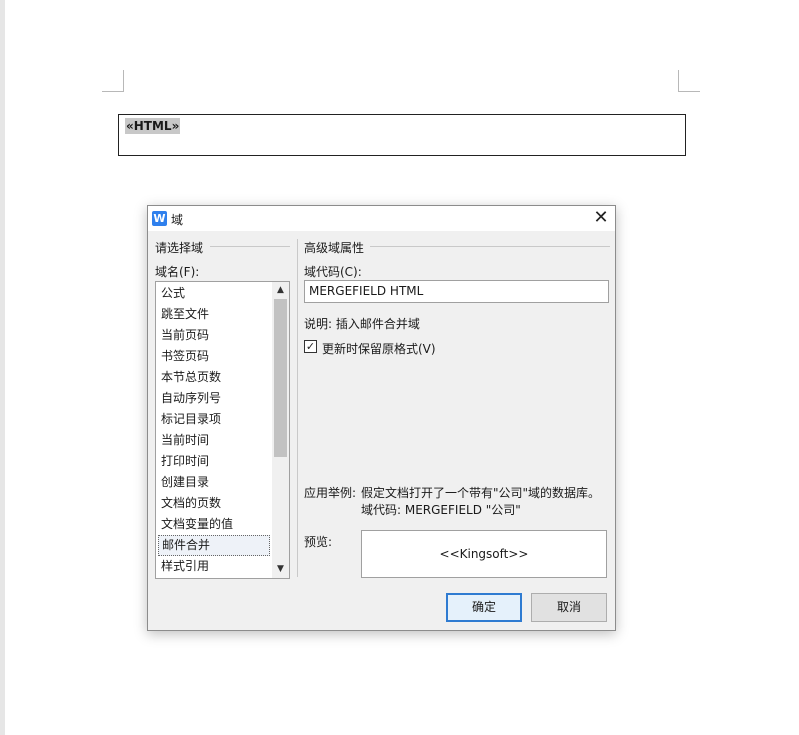 This screenshot has height=735, width=799. I want to click on list-item: 自动序列号, so click(214, 398).